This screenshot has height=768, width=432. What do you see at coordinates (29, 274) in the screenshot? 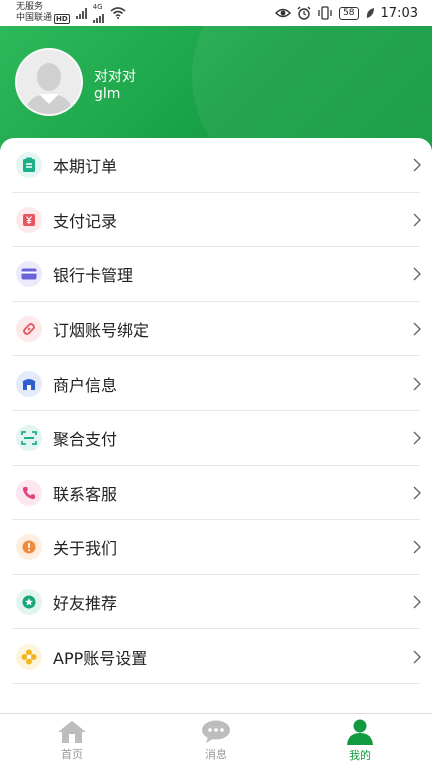
I see `bank-card-icon` at bounding box center [29, 274].